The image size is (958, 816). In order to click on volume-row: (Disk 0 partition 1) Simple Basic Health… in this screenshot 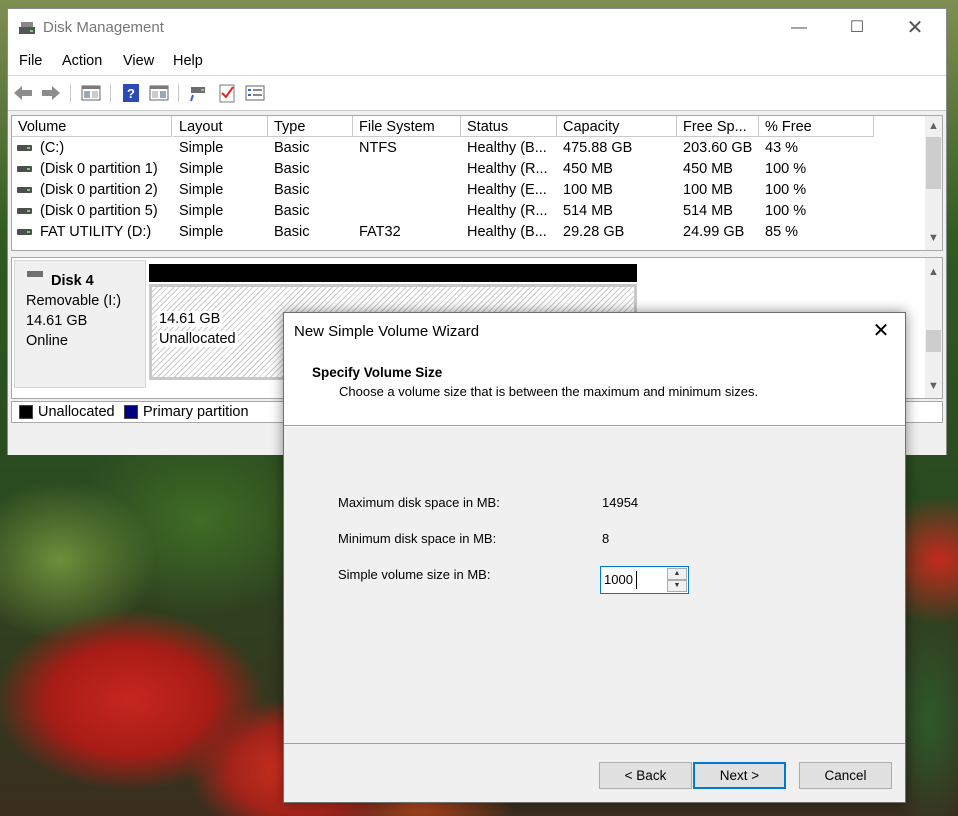, I will do `click(469, 169)`.